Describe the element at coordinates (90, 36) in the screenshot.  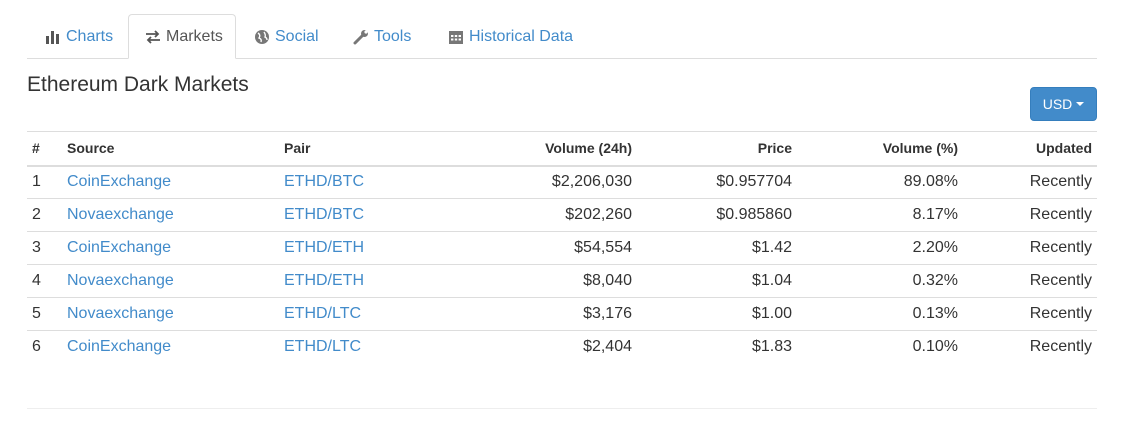
I see `tab-charts-label: Charts` at that location.